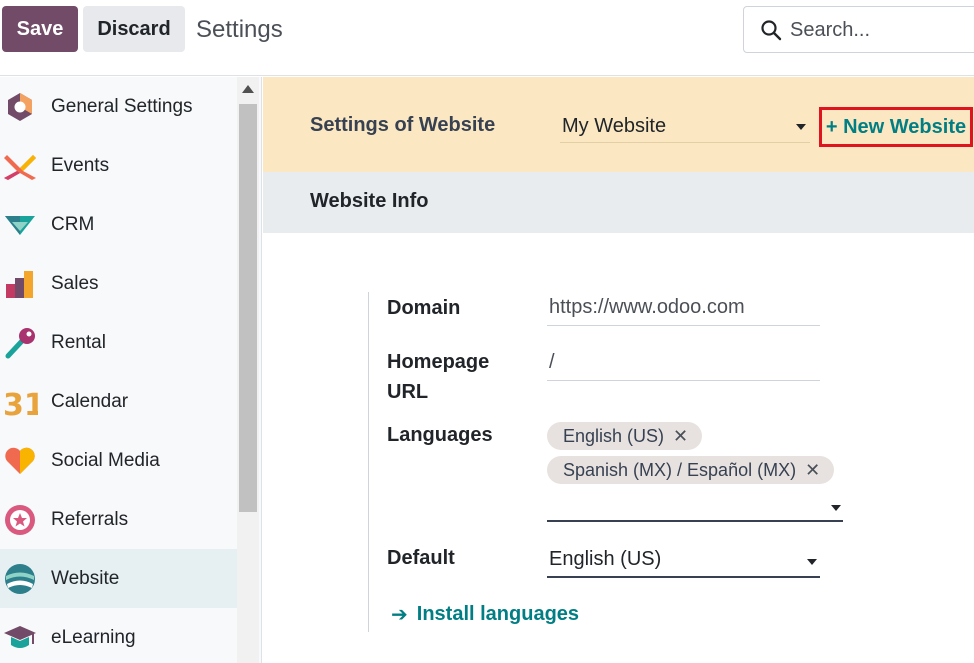 This screenshot has width=974, height=663. I want to click on referrals-icon, so click(20, 519).